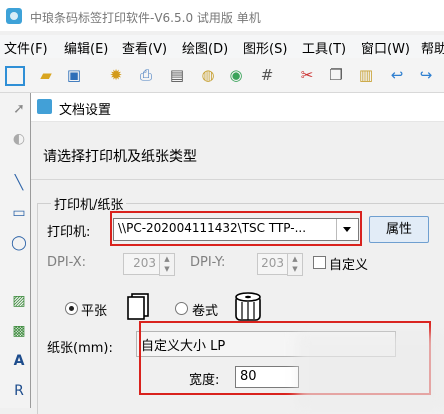 The height and width of the screenshot is (414, 444). I want to click on custom-checkbox, so click(319, 262).